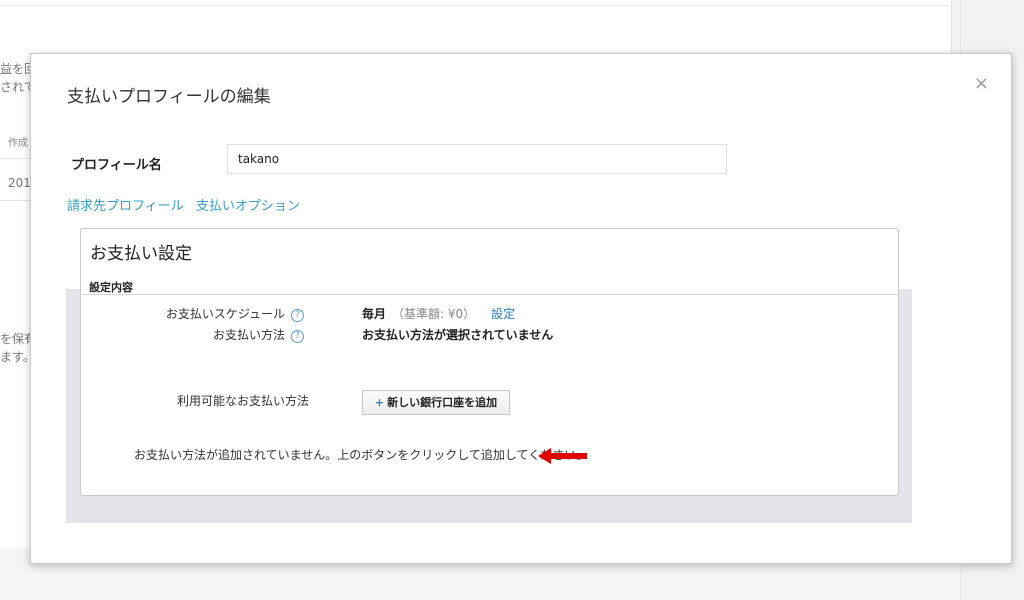 The width and height of the screenshot is (1024, 600). Describe the element at coordinates (225, 314) in the screenshot. I see `schedule-label: お支払いスケジュール` at that location.